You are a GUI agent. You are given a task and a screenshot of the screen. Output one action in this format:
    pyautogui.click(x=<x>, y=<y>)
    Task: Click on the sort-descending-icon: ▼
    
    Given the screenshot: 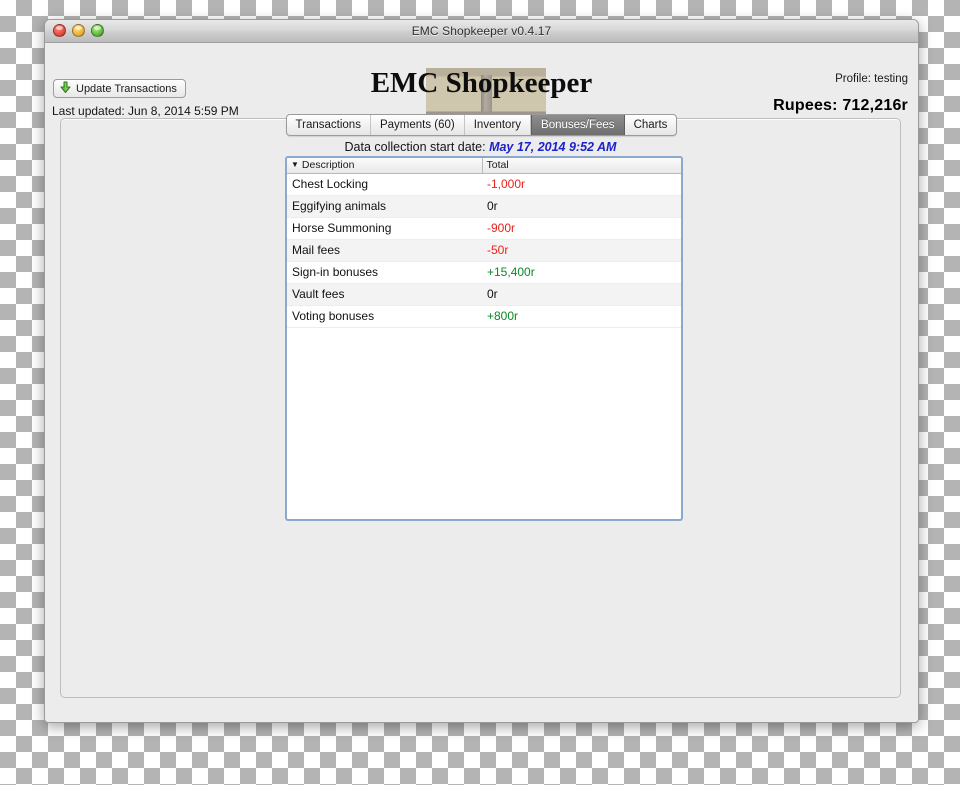 What is the action you would take?
    pyautogui.click(x=295, y=164)
    